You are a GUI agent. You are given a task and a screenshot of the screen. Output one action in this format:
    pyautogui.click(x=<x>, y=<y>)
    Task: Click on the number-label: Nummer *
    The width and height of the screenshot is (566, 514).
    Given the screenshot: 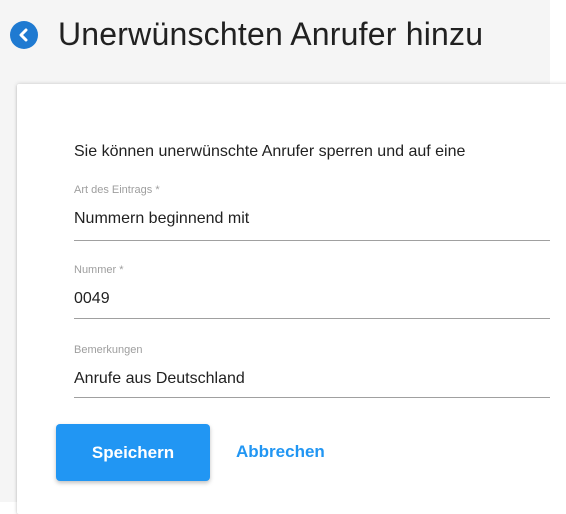 What is the action you would take?
    pyautogui.click(x=99, y=270)
    